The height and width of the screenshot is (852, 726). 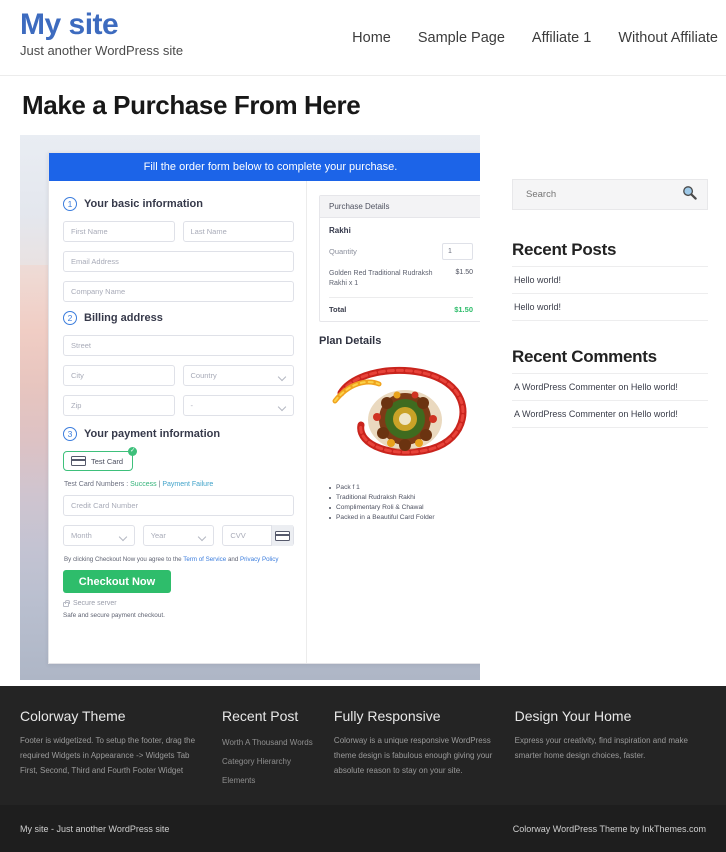 What do you see at coordinates (271, 780) in the screenshot?
I see `list-item: Elements` at bounding box center [271, 780].